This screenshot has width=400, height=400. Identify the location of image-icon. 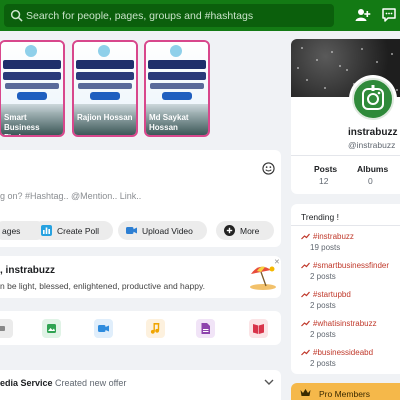
(51, 328).